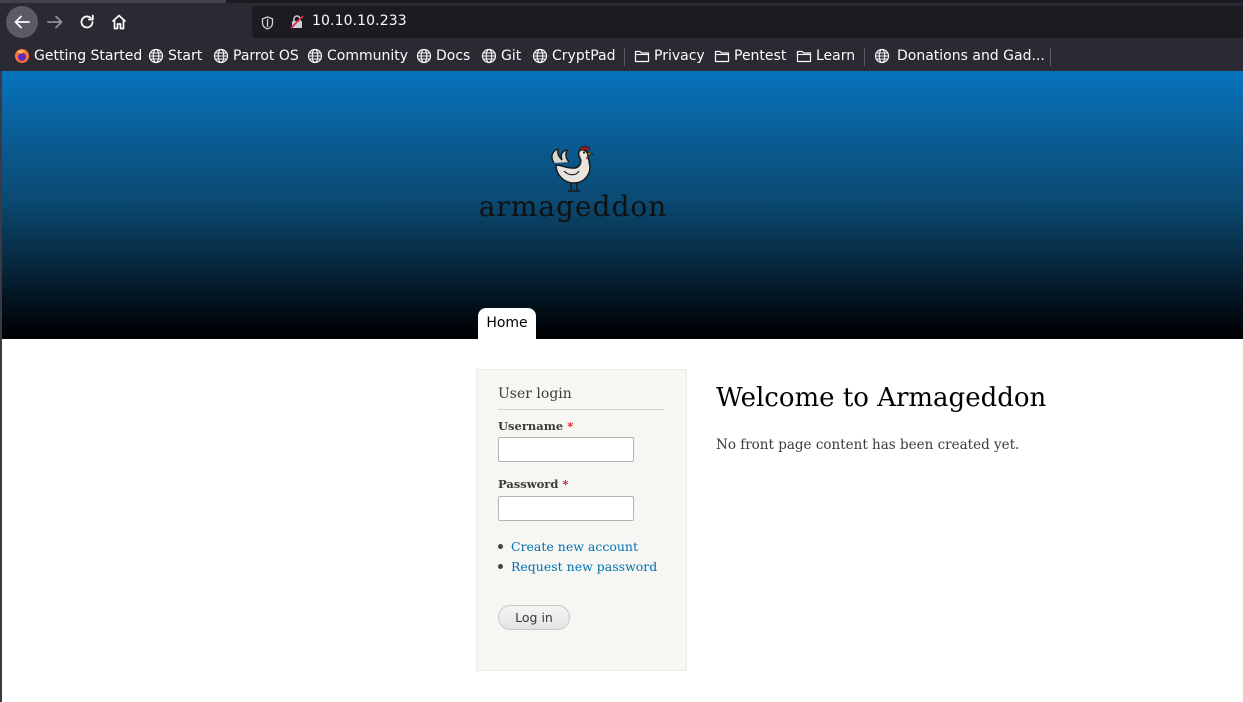 The width and height of the screenshot is (1243, 702). I want to click on list-item: Create new account, so click(568, 546).